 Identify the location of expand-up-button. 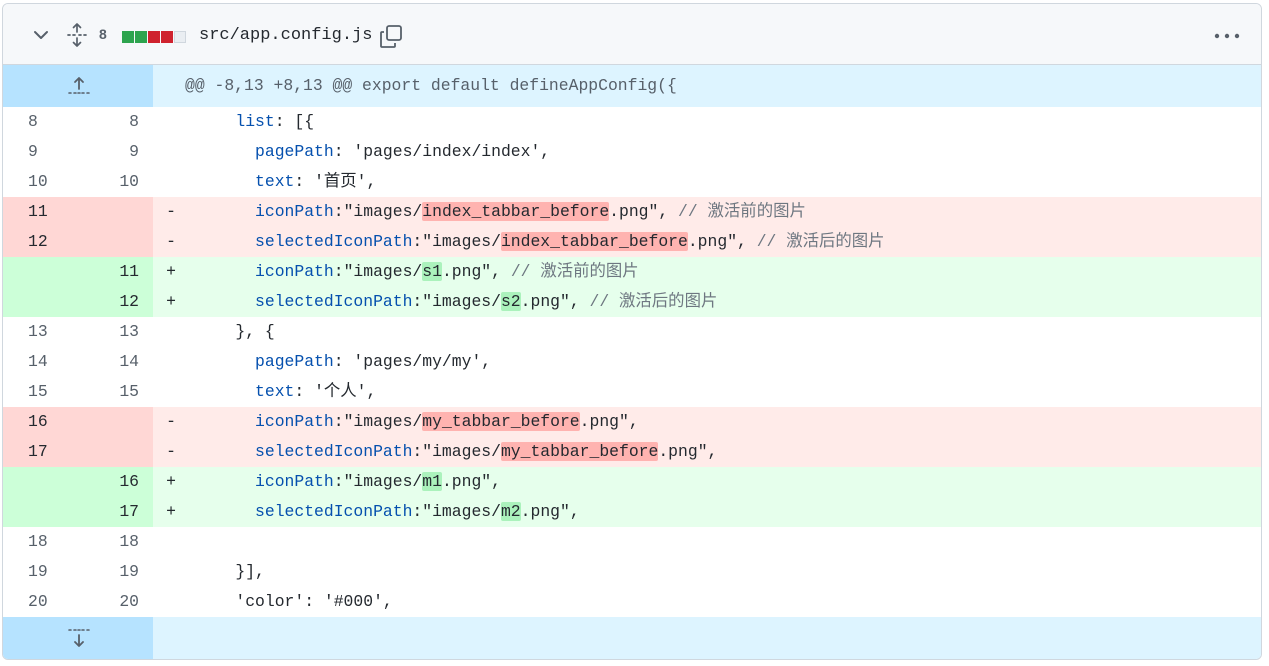
(78, 86).